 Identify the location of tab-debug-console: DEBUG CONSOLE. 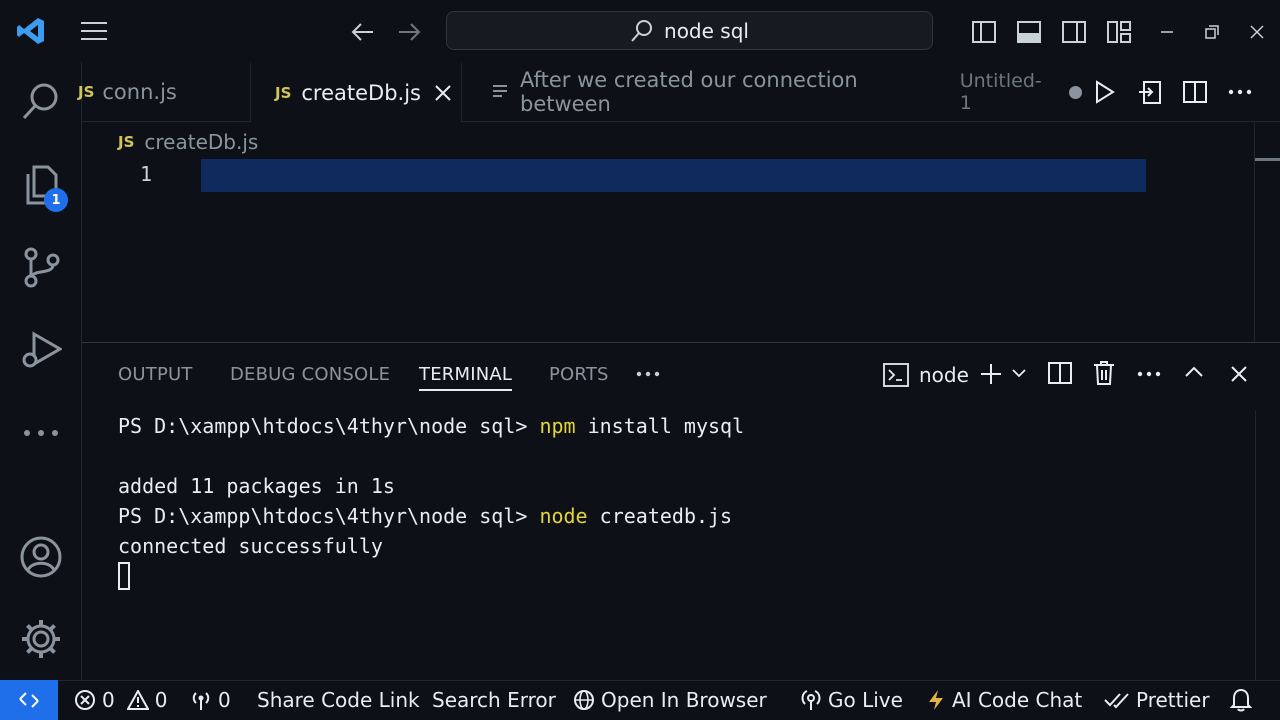
(310, 374).